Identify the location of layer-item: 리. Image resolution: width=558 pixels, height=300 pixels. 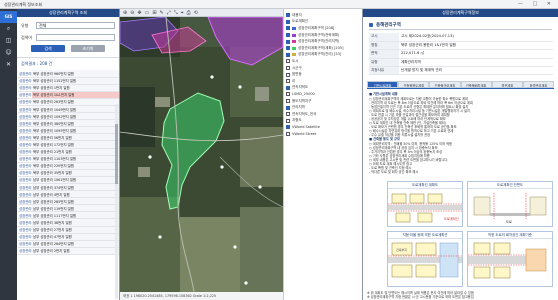
(324, 81).